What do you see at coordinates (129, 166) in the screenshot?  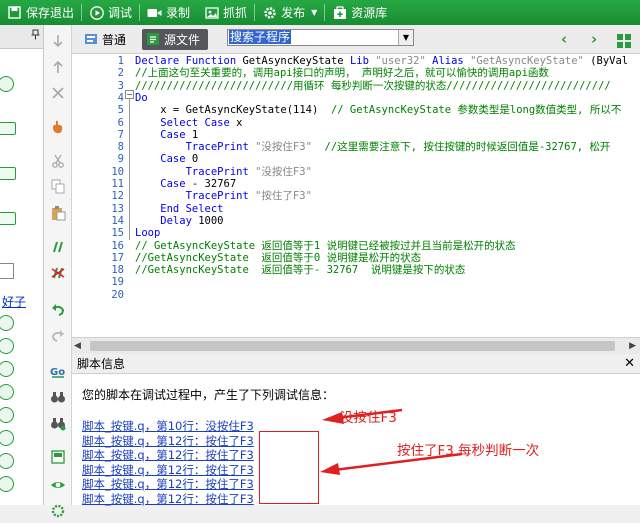 I see `fold-guide` at bounding box center [129, 166].